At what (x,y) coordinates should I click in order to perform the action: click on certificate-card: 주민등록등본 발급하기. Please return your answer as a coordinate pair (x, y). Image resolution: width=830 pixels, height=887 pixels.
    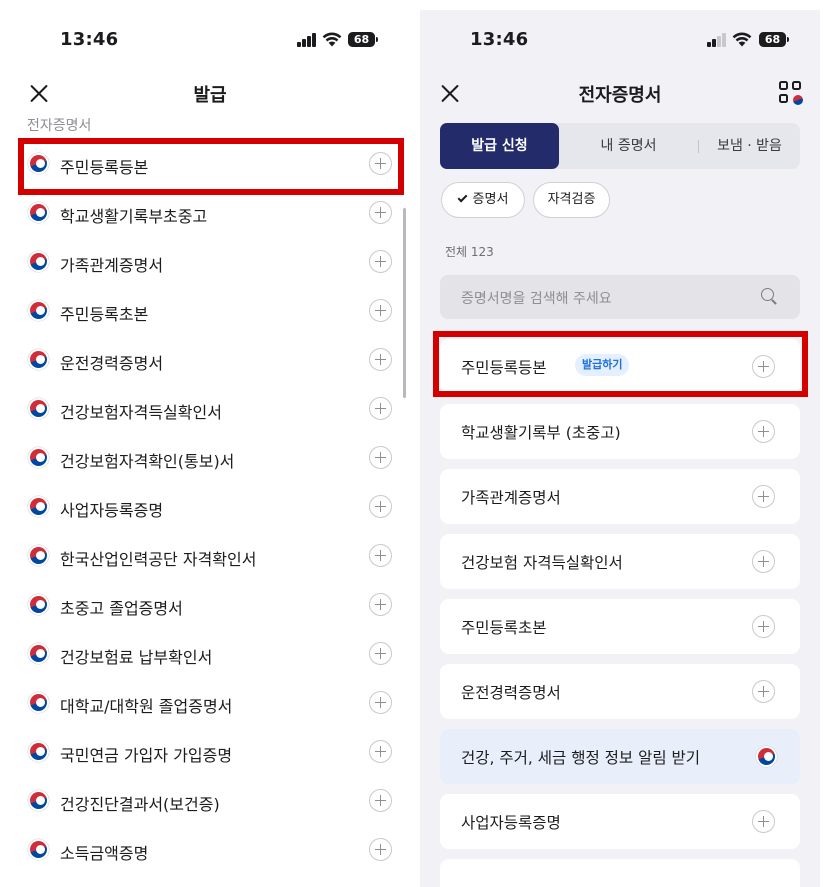
    Looking at the image, I should click on (620, 366).